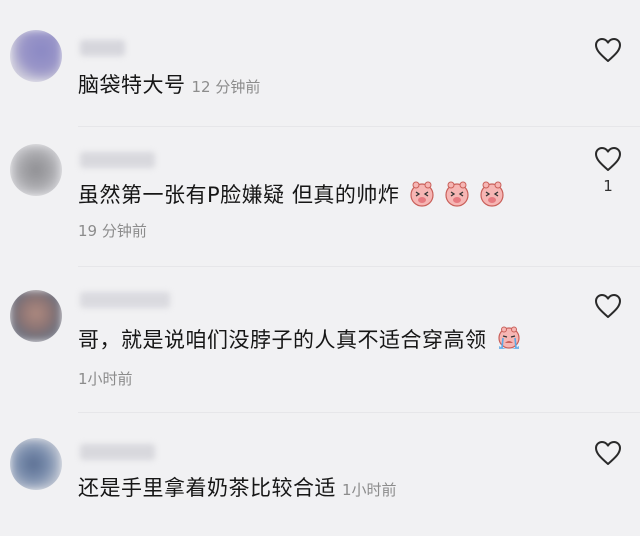 This screenshot has width=640, height=536. What do you see at coordinates (112, 231) in the screenshot?
I see `comment-time: 19 分钟前` at bounding box center [112, 231].